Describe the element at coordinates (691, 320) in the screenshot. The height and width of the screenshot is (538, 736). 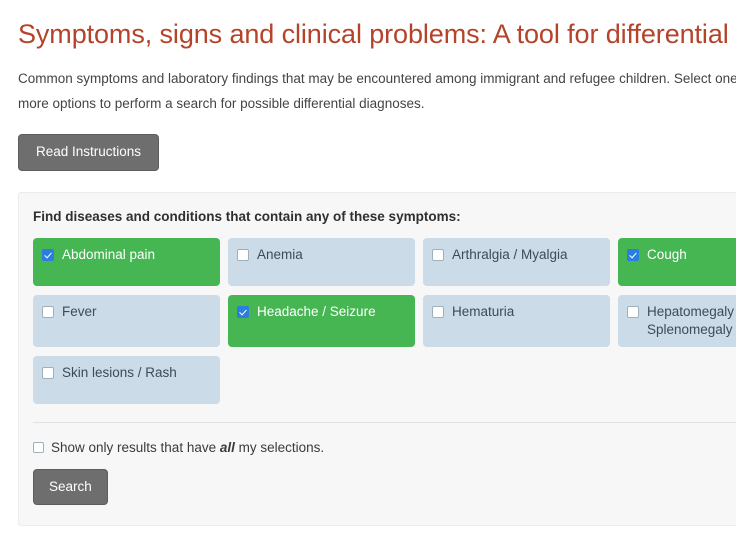
I see `symptom-label: Hepatomegaly / Splenomegaly` at that location.